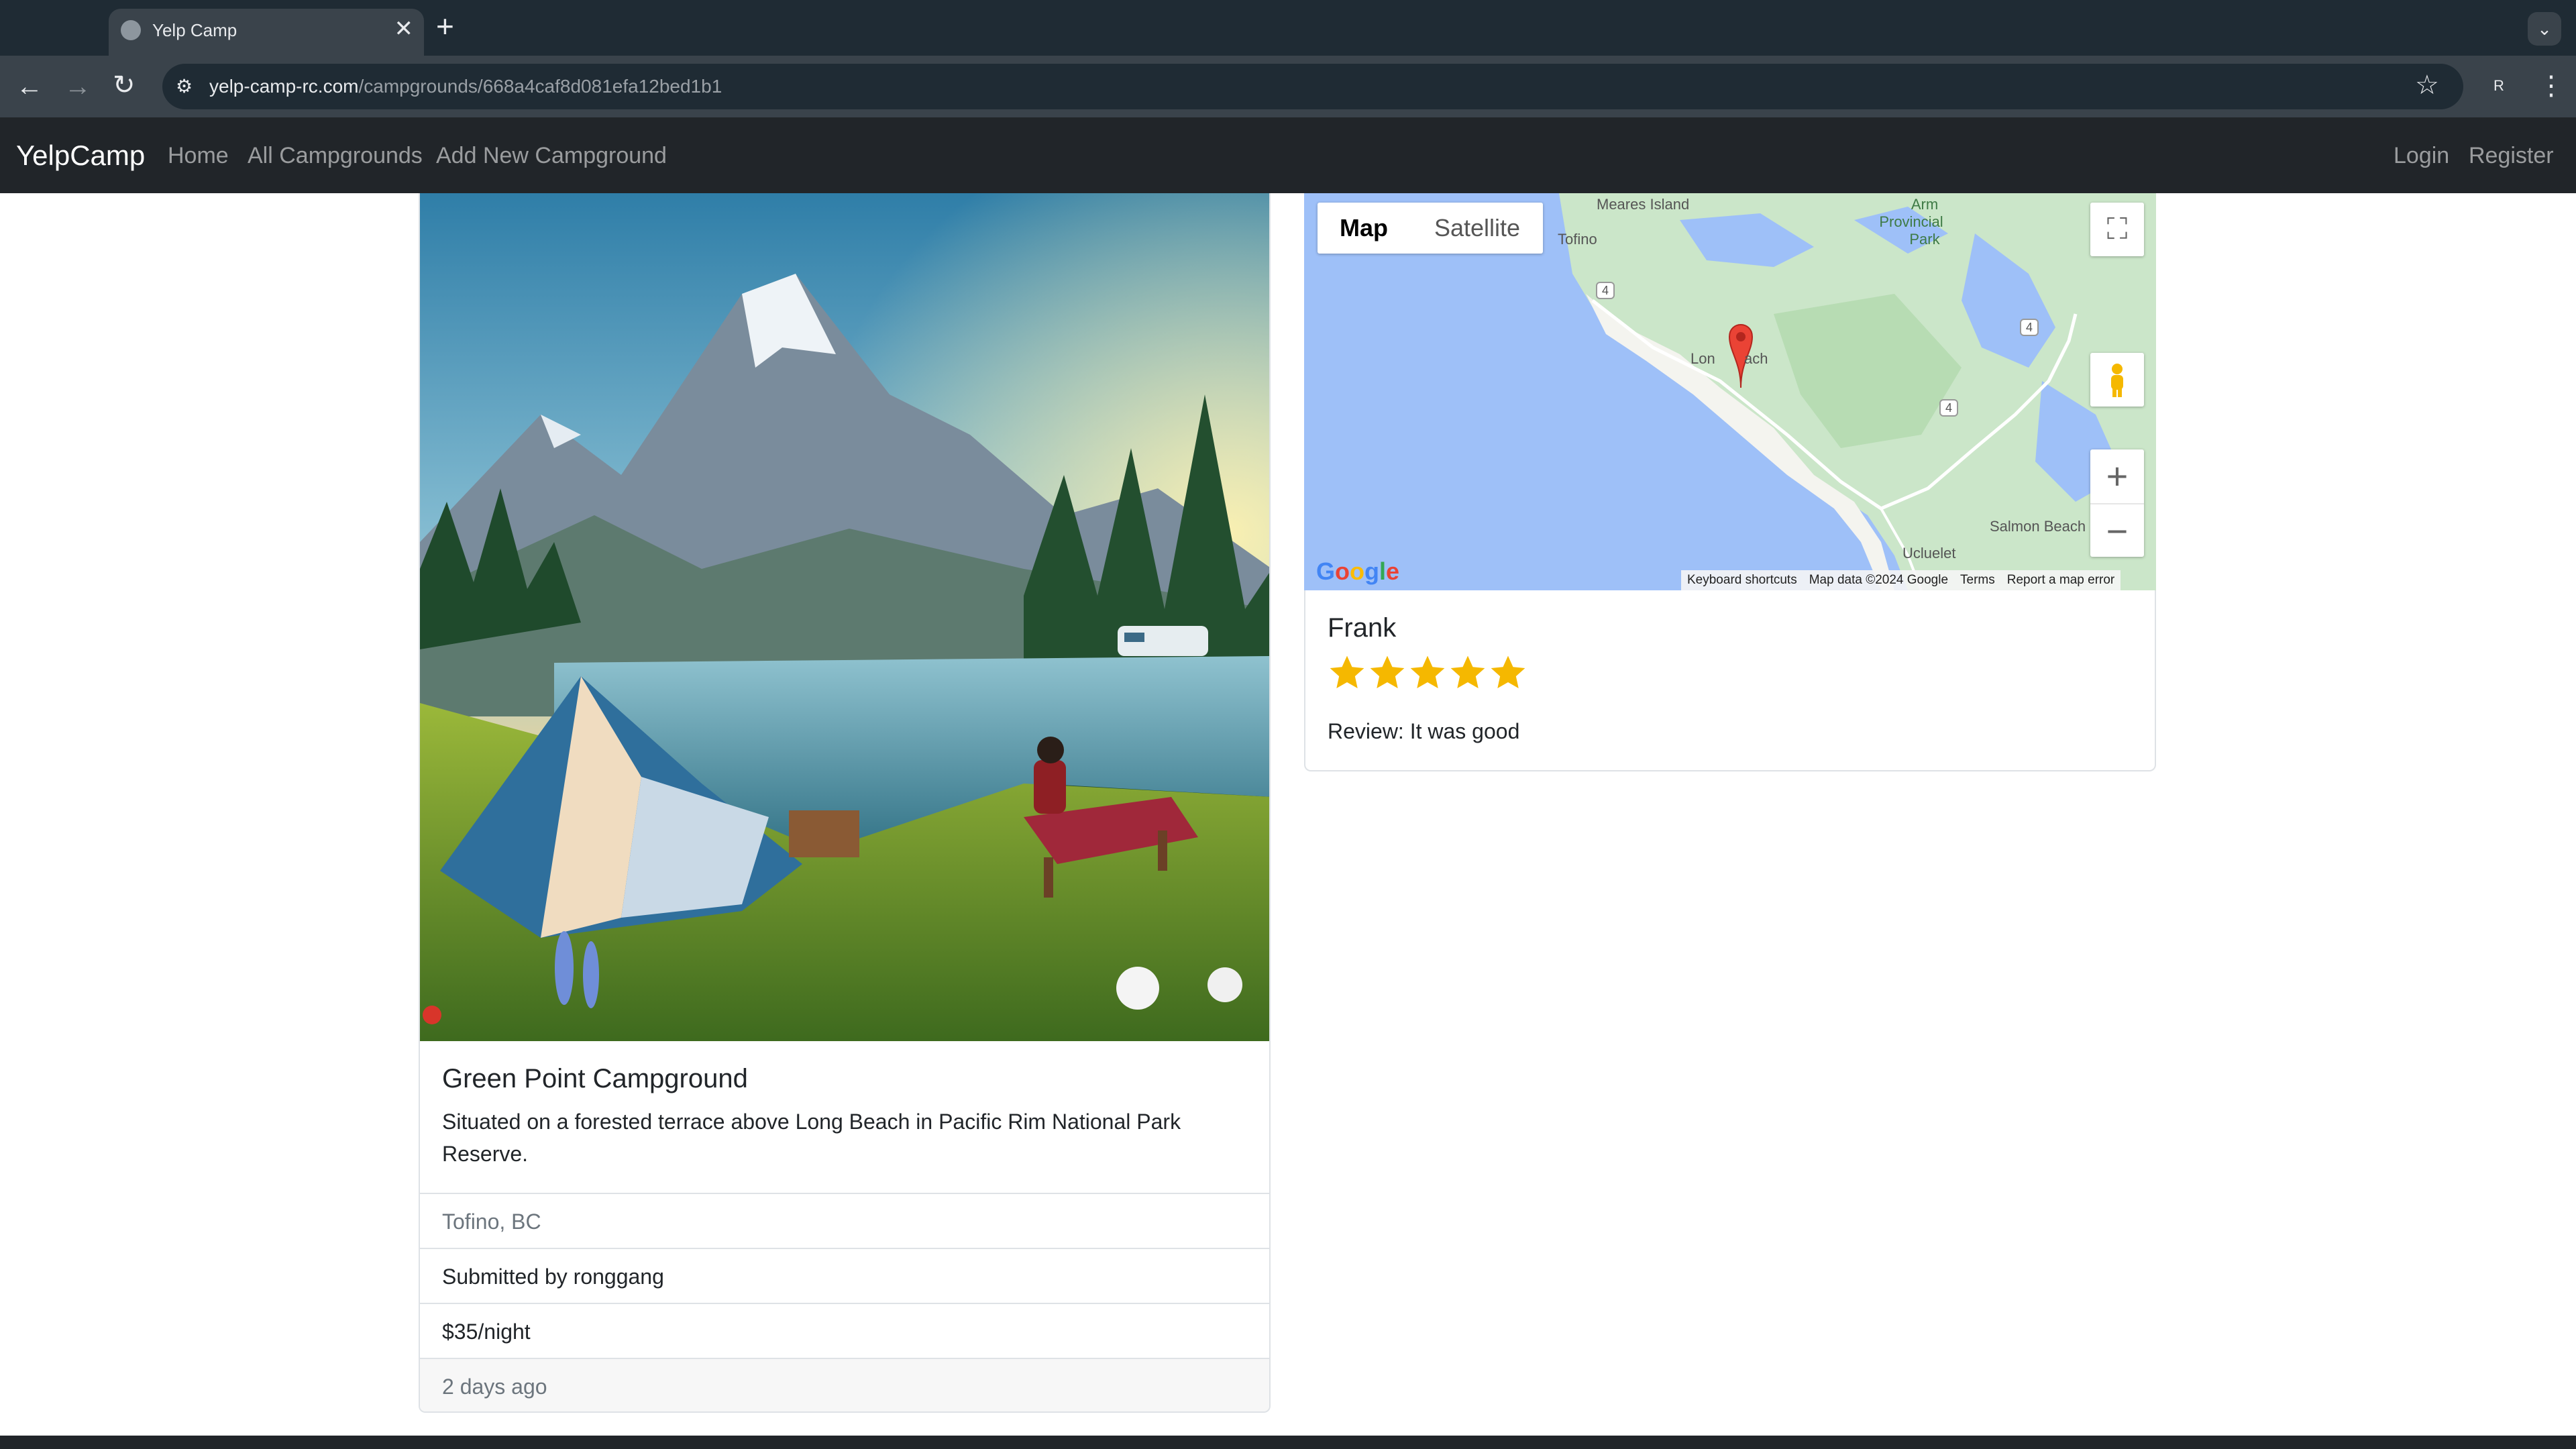  I want to click on map-label-tofino: Tofino, so click(1577, 239).